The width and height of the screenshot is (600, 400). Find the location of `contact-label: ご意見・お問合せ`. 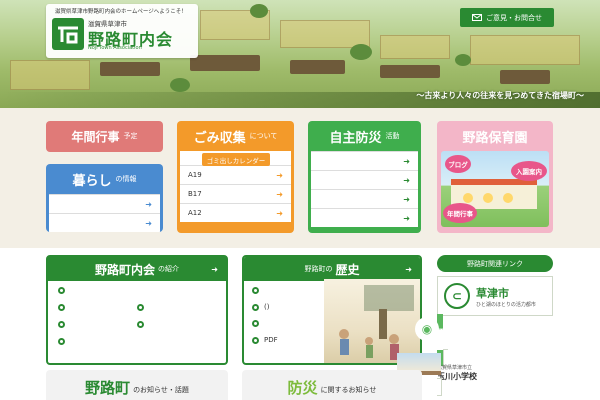

contact-label: ご意見・お問合せ is located at coordinates (514, 17).